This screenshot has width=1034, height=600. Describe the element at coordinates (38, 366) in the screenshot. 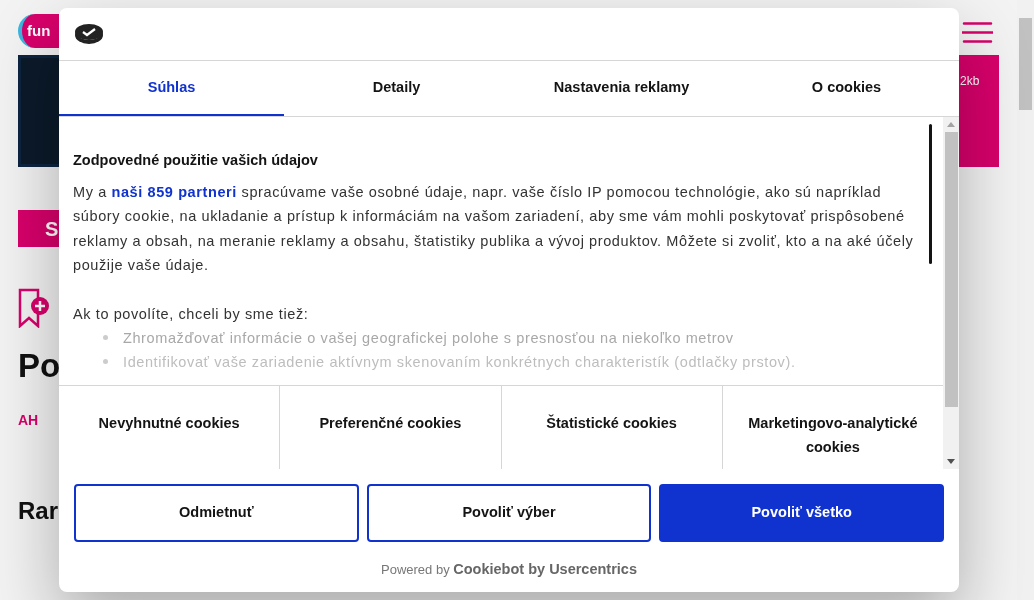

I see `page-heading: Po` at that location.